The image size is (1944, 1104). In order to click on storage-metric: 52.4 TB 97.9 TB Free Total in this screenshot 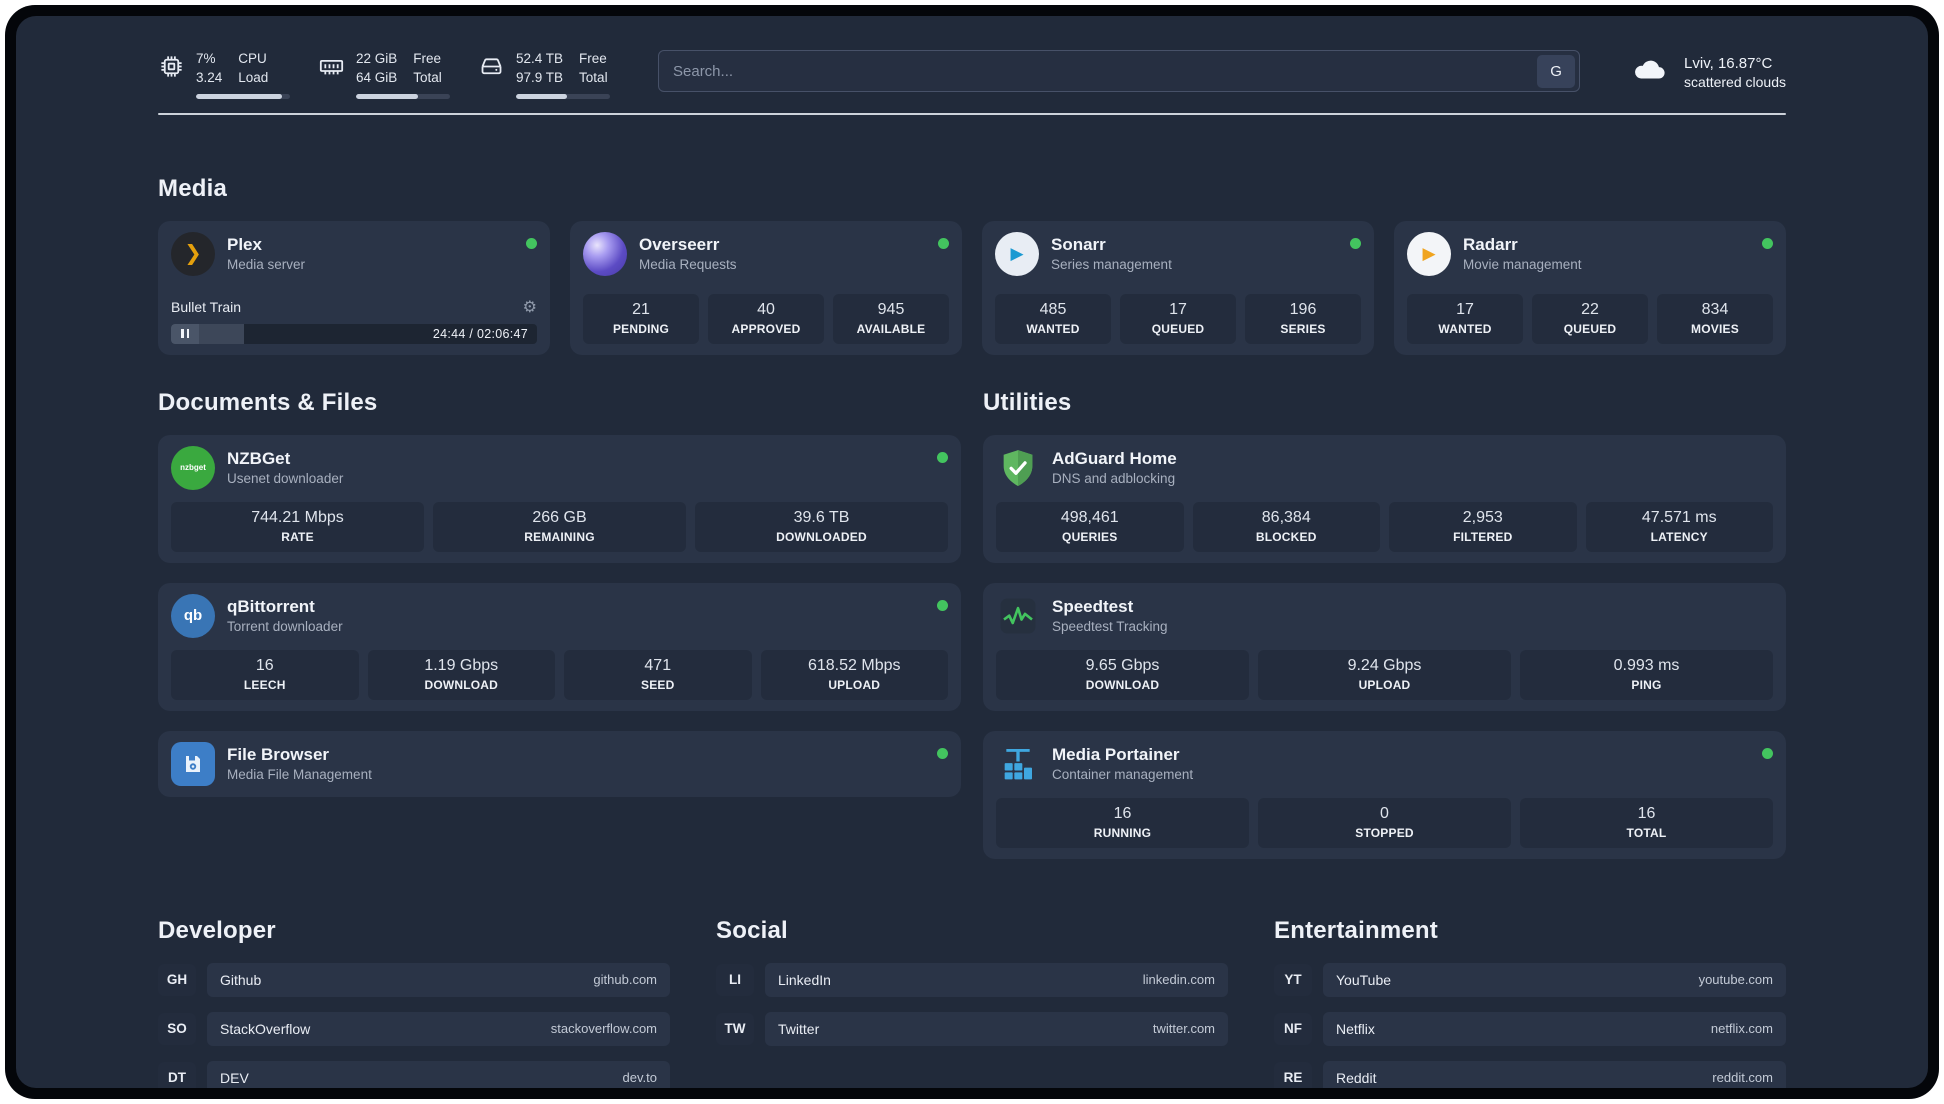, I will do `click(544, 74)`.